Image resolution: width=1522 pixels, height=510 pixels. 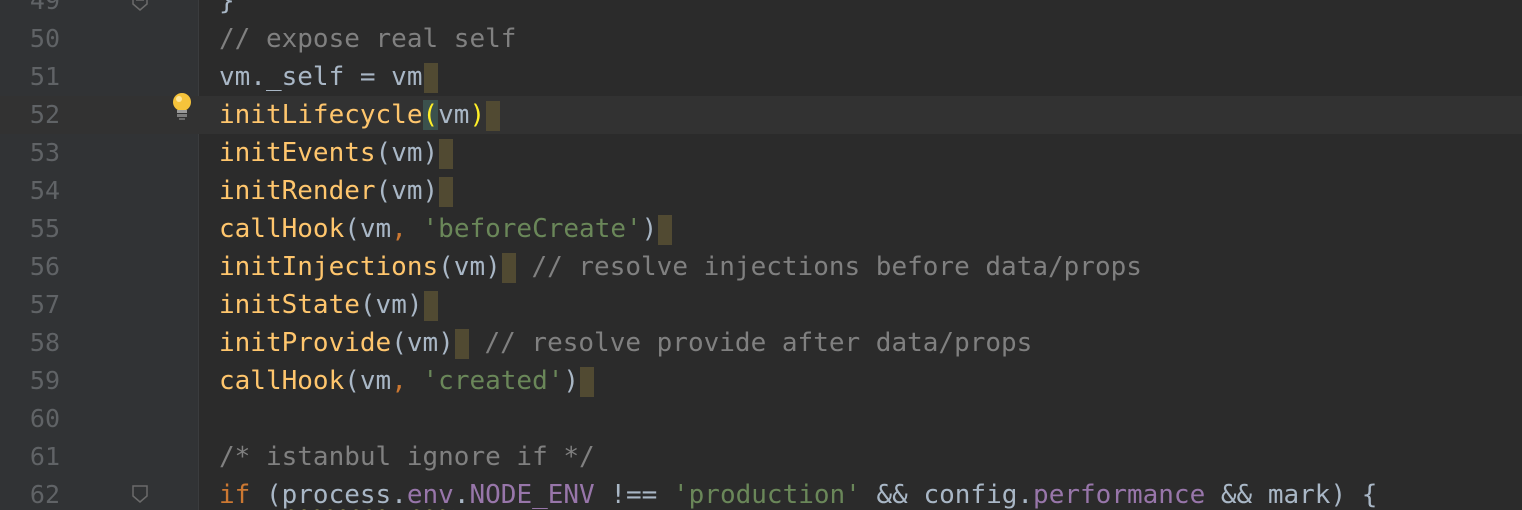 I want to click on code-line: 59 callHook(vm, 'created'), so click(x=761, y=381).